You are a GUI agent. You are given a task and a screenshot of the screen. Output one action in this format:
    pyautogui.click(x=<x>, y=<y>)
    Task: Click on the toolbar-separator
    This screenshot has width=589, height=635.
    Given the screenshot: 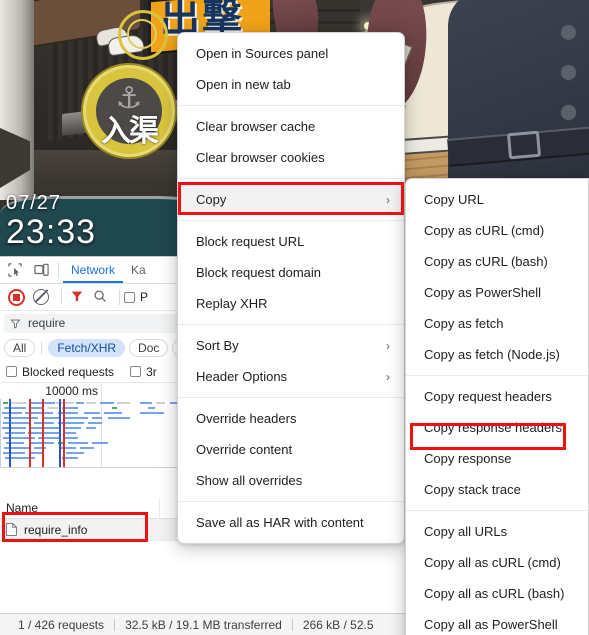 What is the action you would take?
    pyautogui.click(x=58, y=270)
    